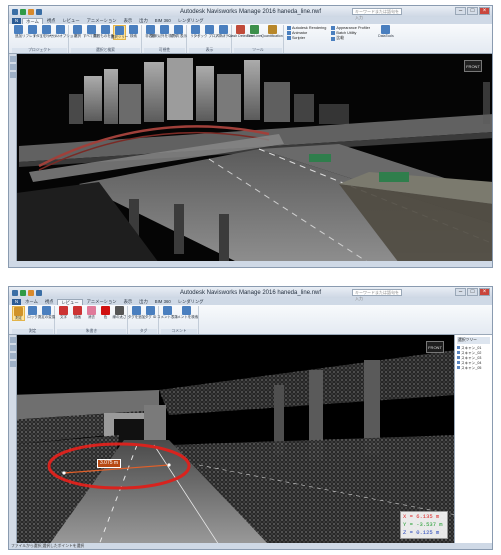 The width and height of the screenshot is (501, 555). Describe the element at coordinates (143, 331) in the screenshot. I see `group-label: タグ` at that location.